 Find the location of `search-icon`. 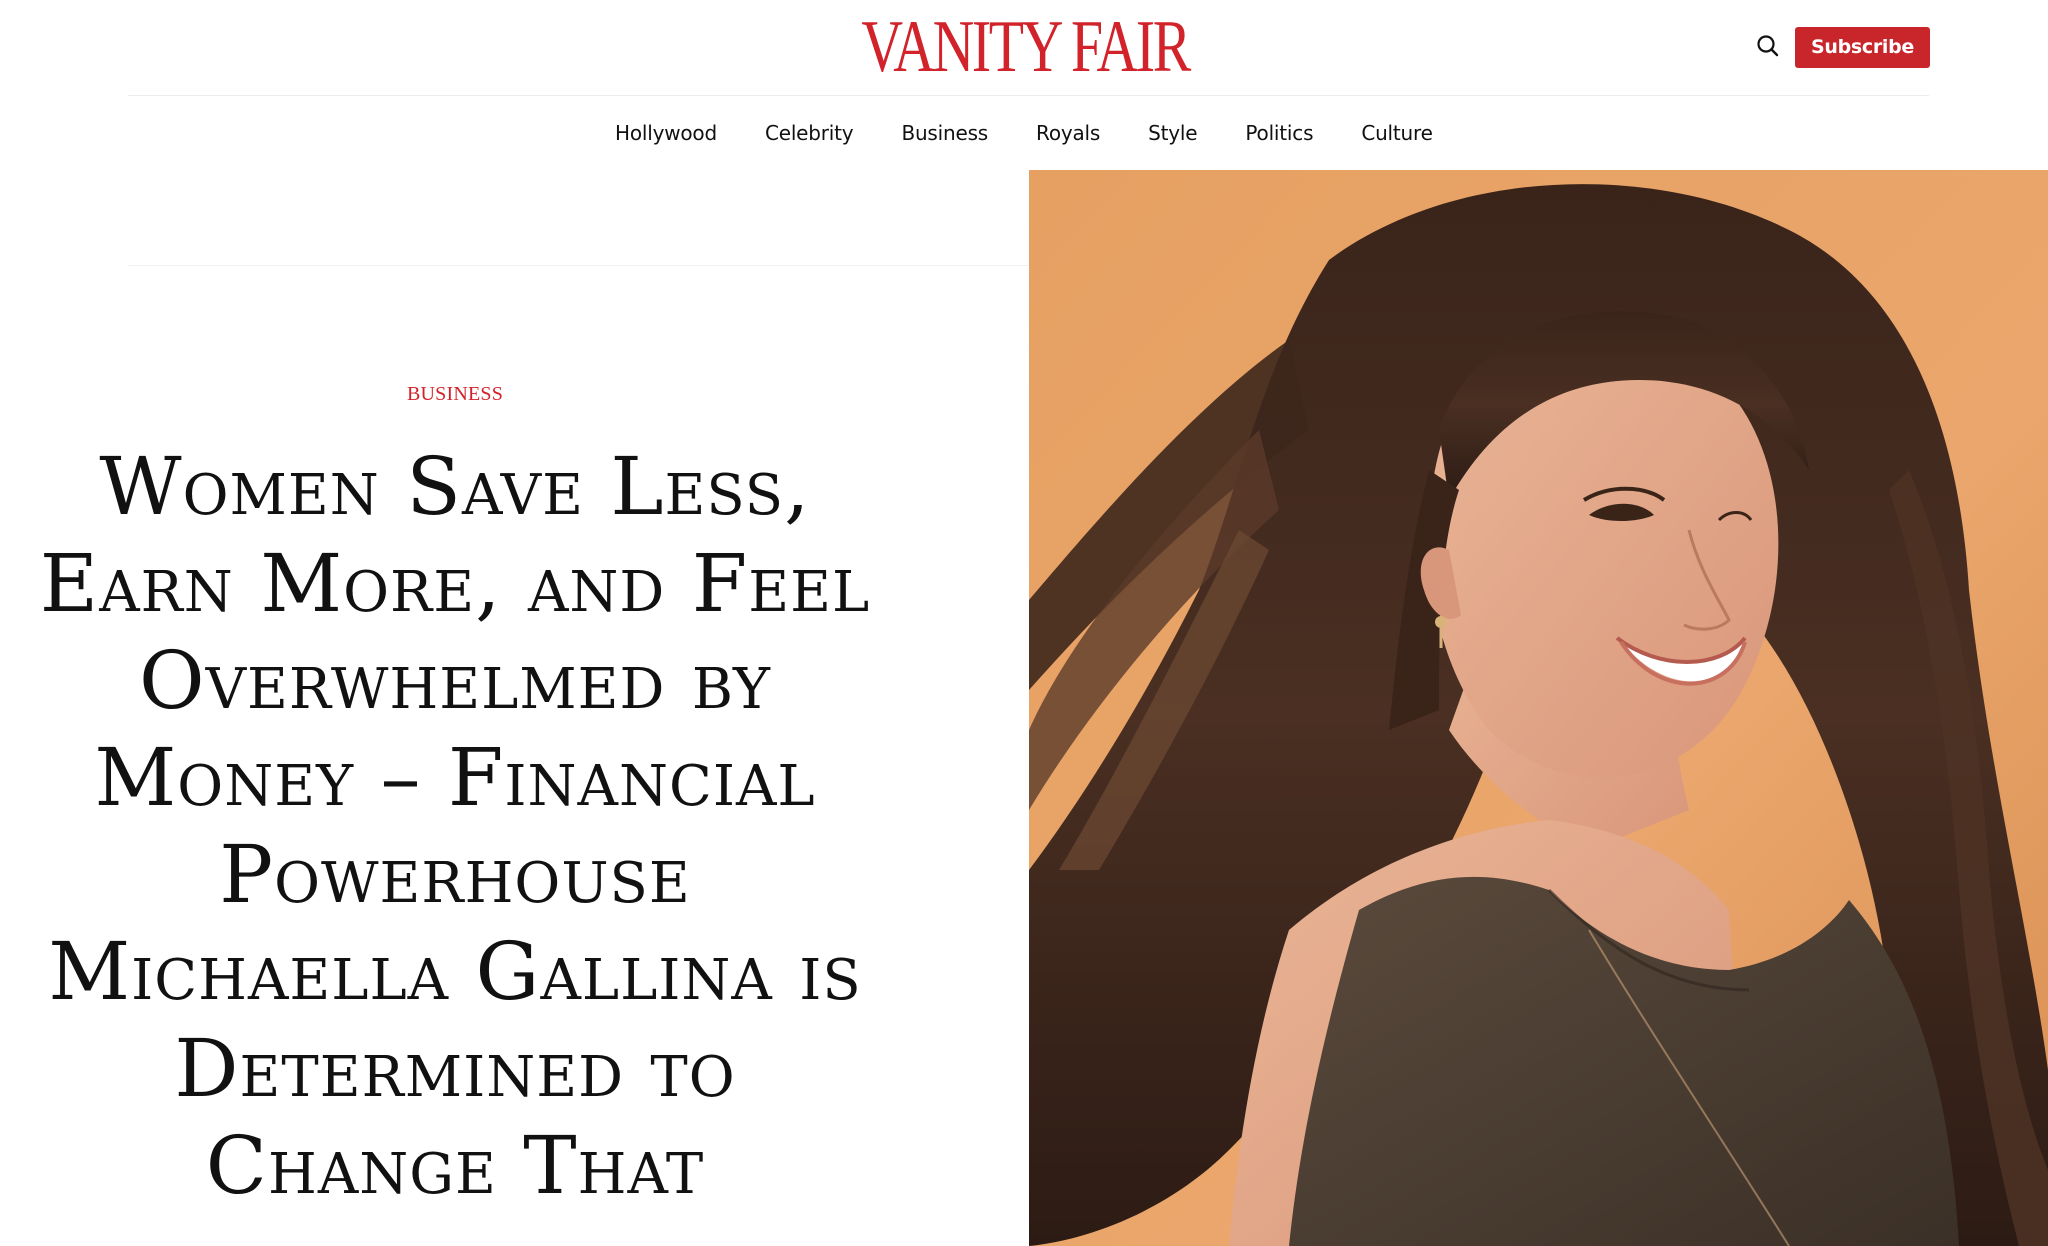

search-icon is located at coordinates (1768, 46).